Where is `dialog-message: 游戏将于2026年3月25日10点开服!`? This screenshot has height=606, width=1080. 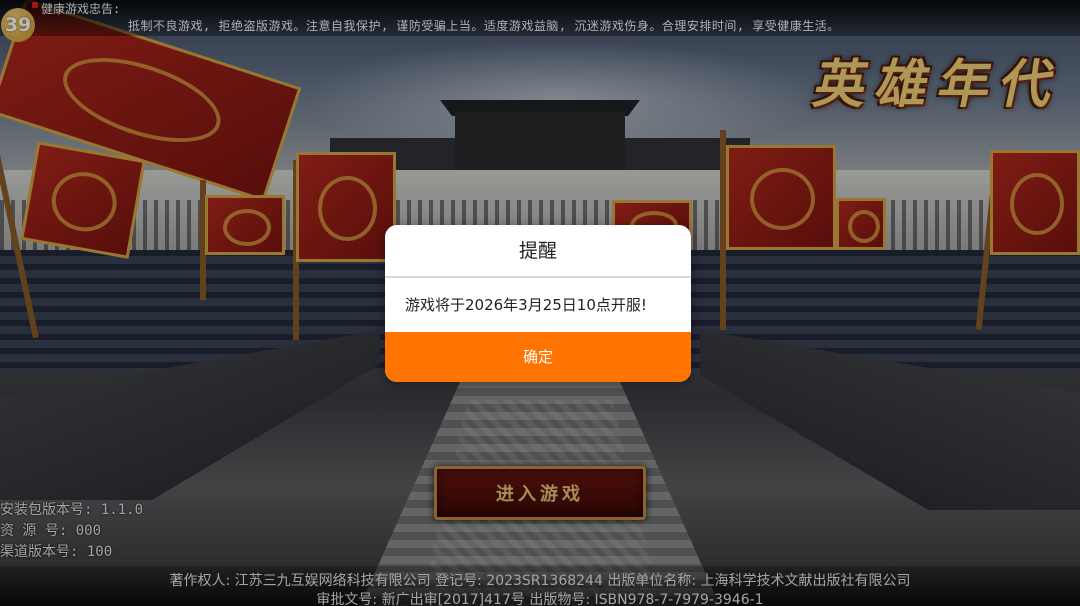
dialog-message: 游戏将于2026年3月25日10点开服! is located at coordinates (526, 305).